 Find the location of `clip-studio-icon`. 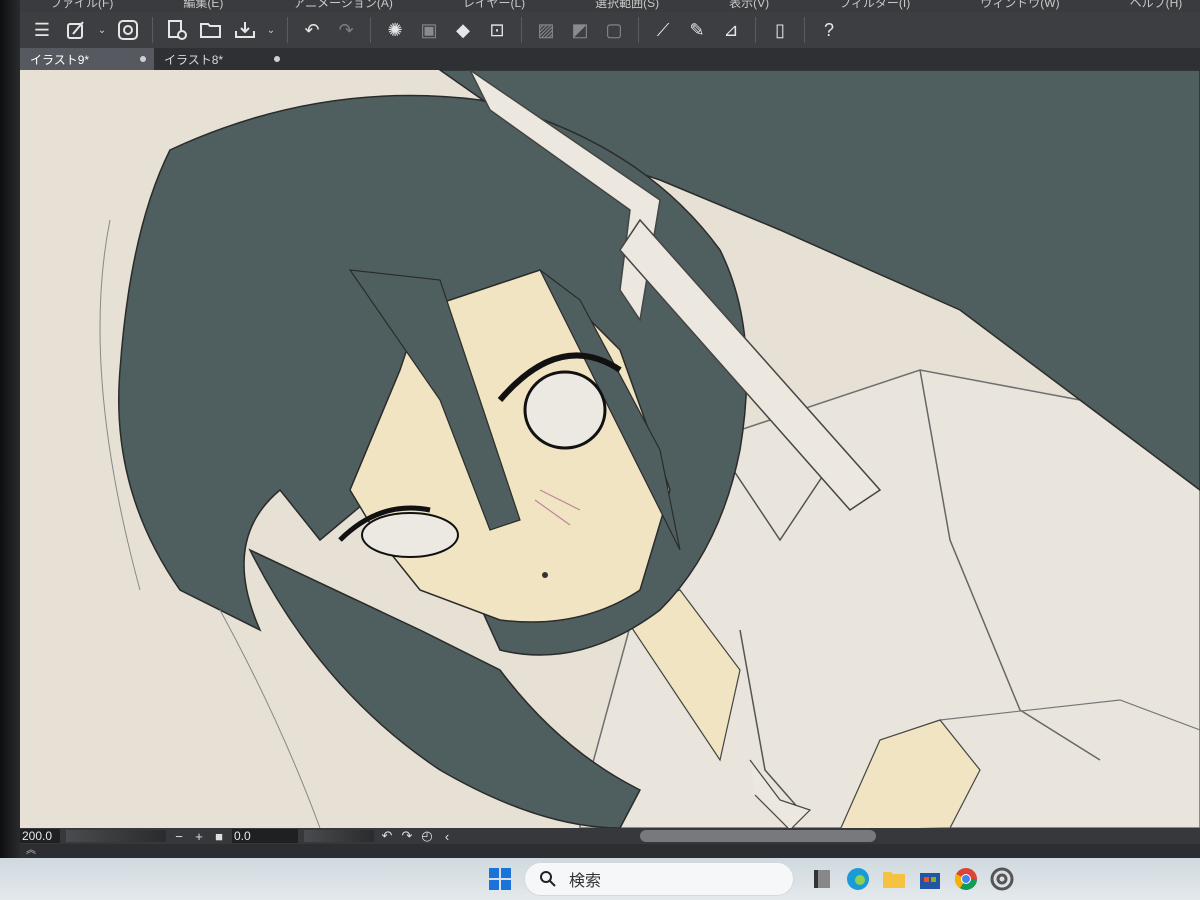

clip-studio-icon is located at coordinates (128, 30).